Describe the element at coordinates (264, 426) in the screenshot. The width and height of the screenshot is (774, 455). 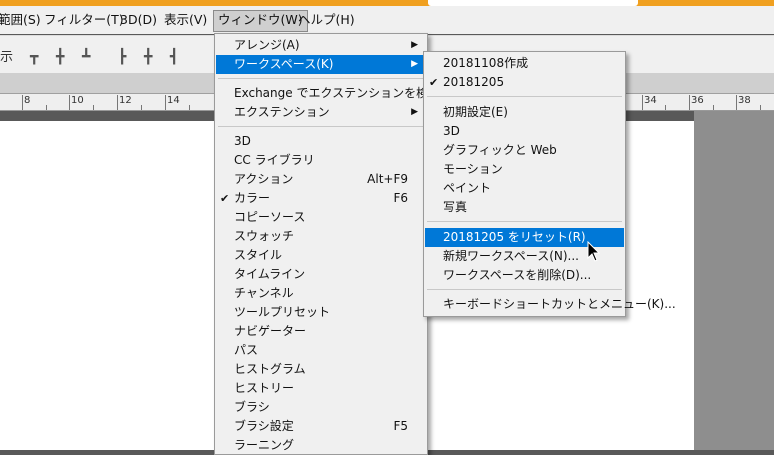
I see `menu-item-label: ブラシ設定` at that location.